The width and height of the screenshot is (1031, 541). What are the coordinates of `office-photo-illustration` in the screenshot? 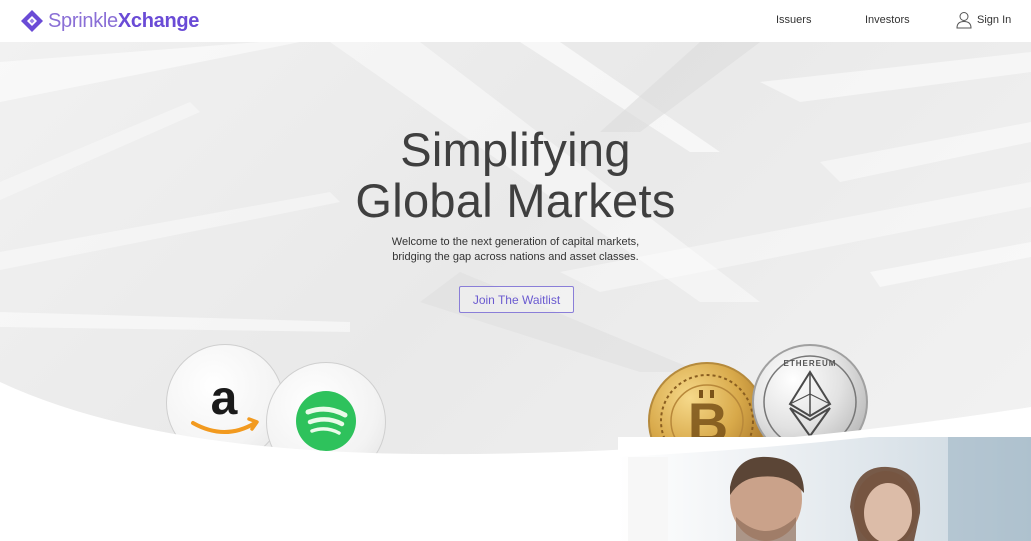 It's located at (824, 489).